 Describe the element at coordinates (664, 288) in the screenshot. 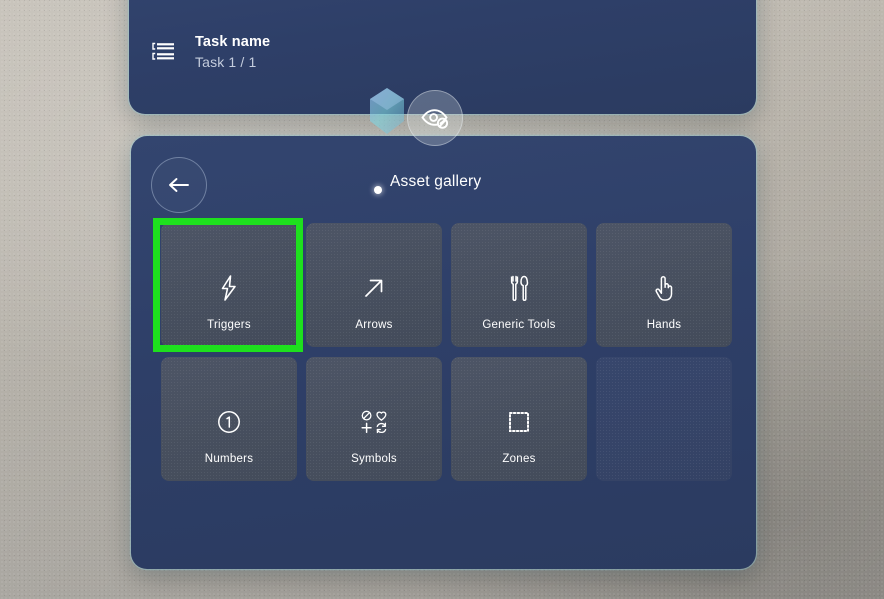

I see `pointing-hand-icon` at that location.